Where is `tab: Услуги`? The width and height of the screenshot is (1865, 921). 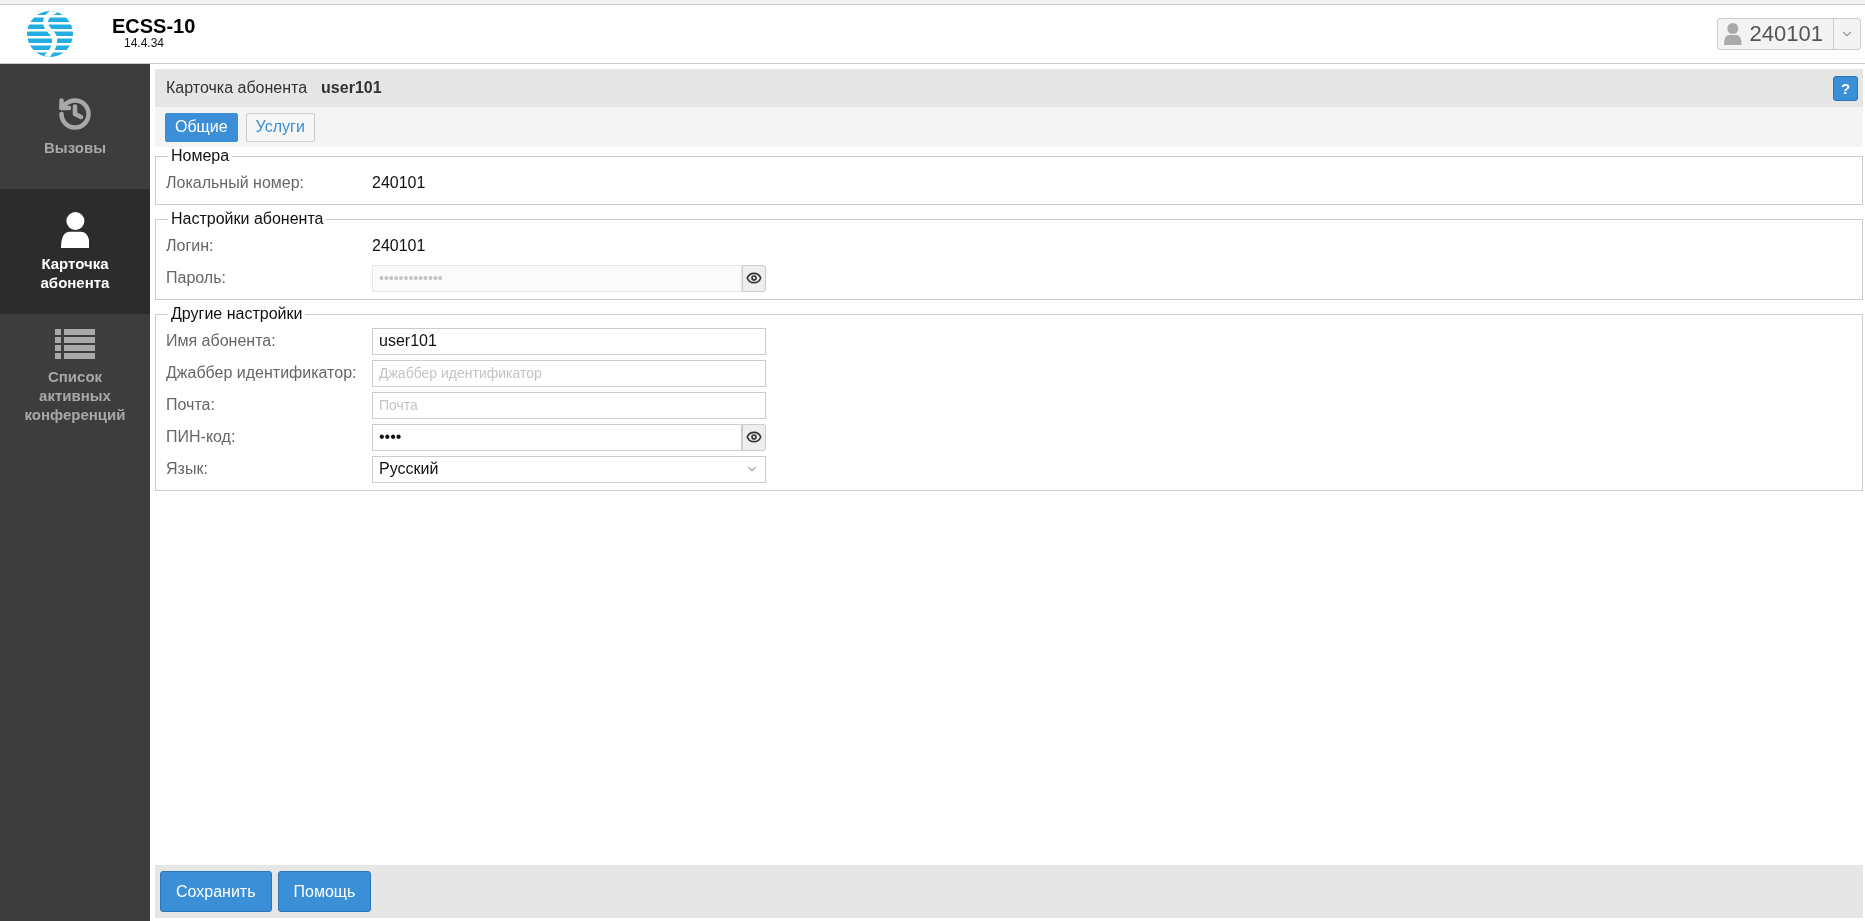
tab: Услуги is located at coordinates (280, 127).